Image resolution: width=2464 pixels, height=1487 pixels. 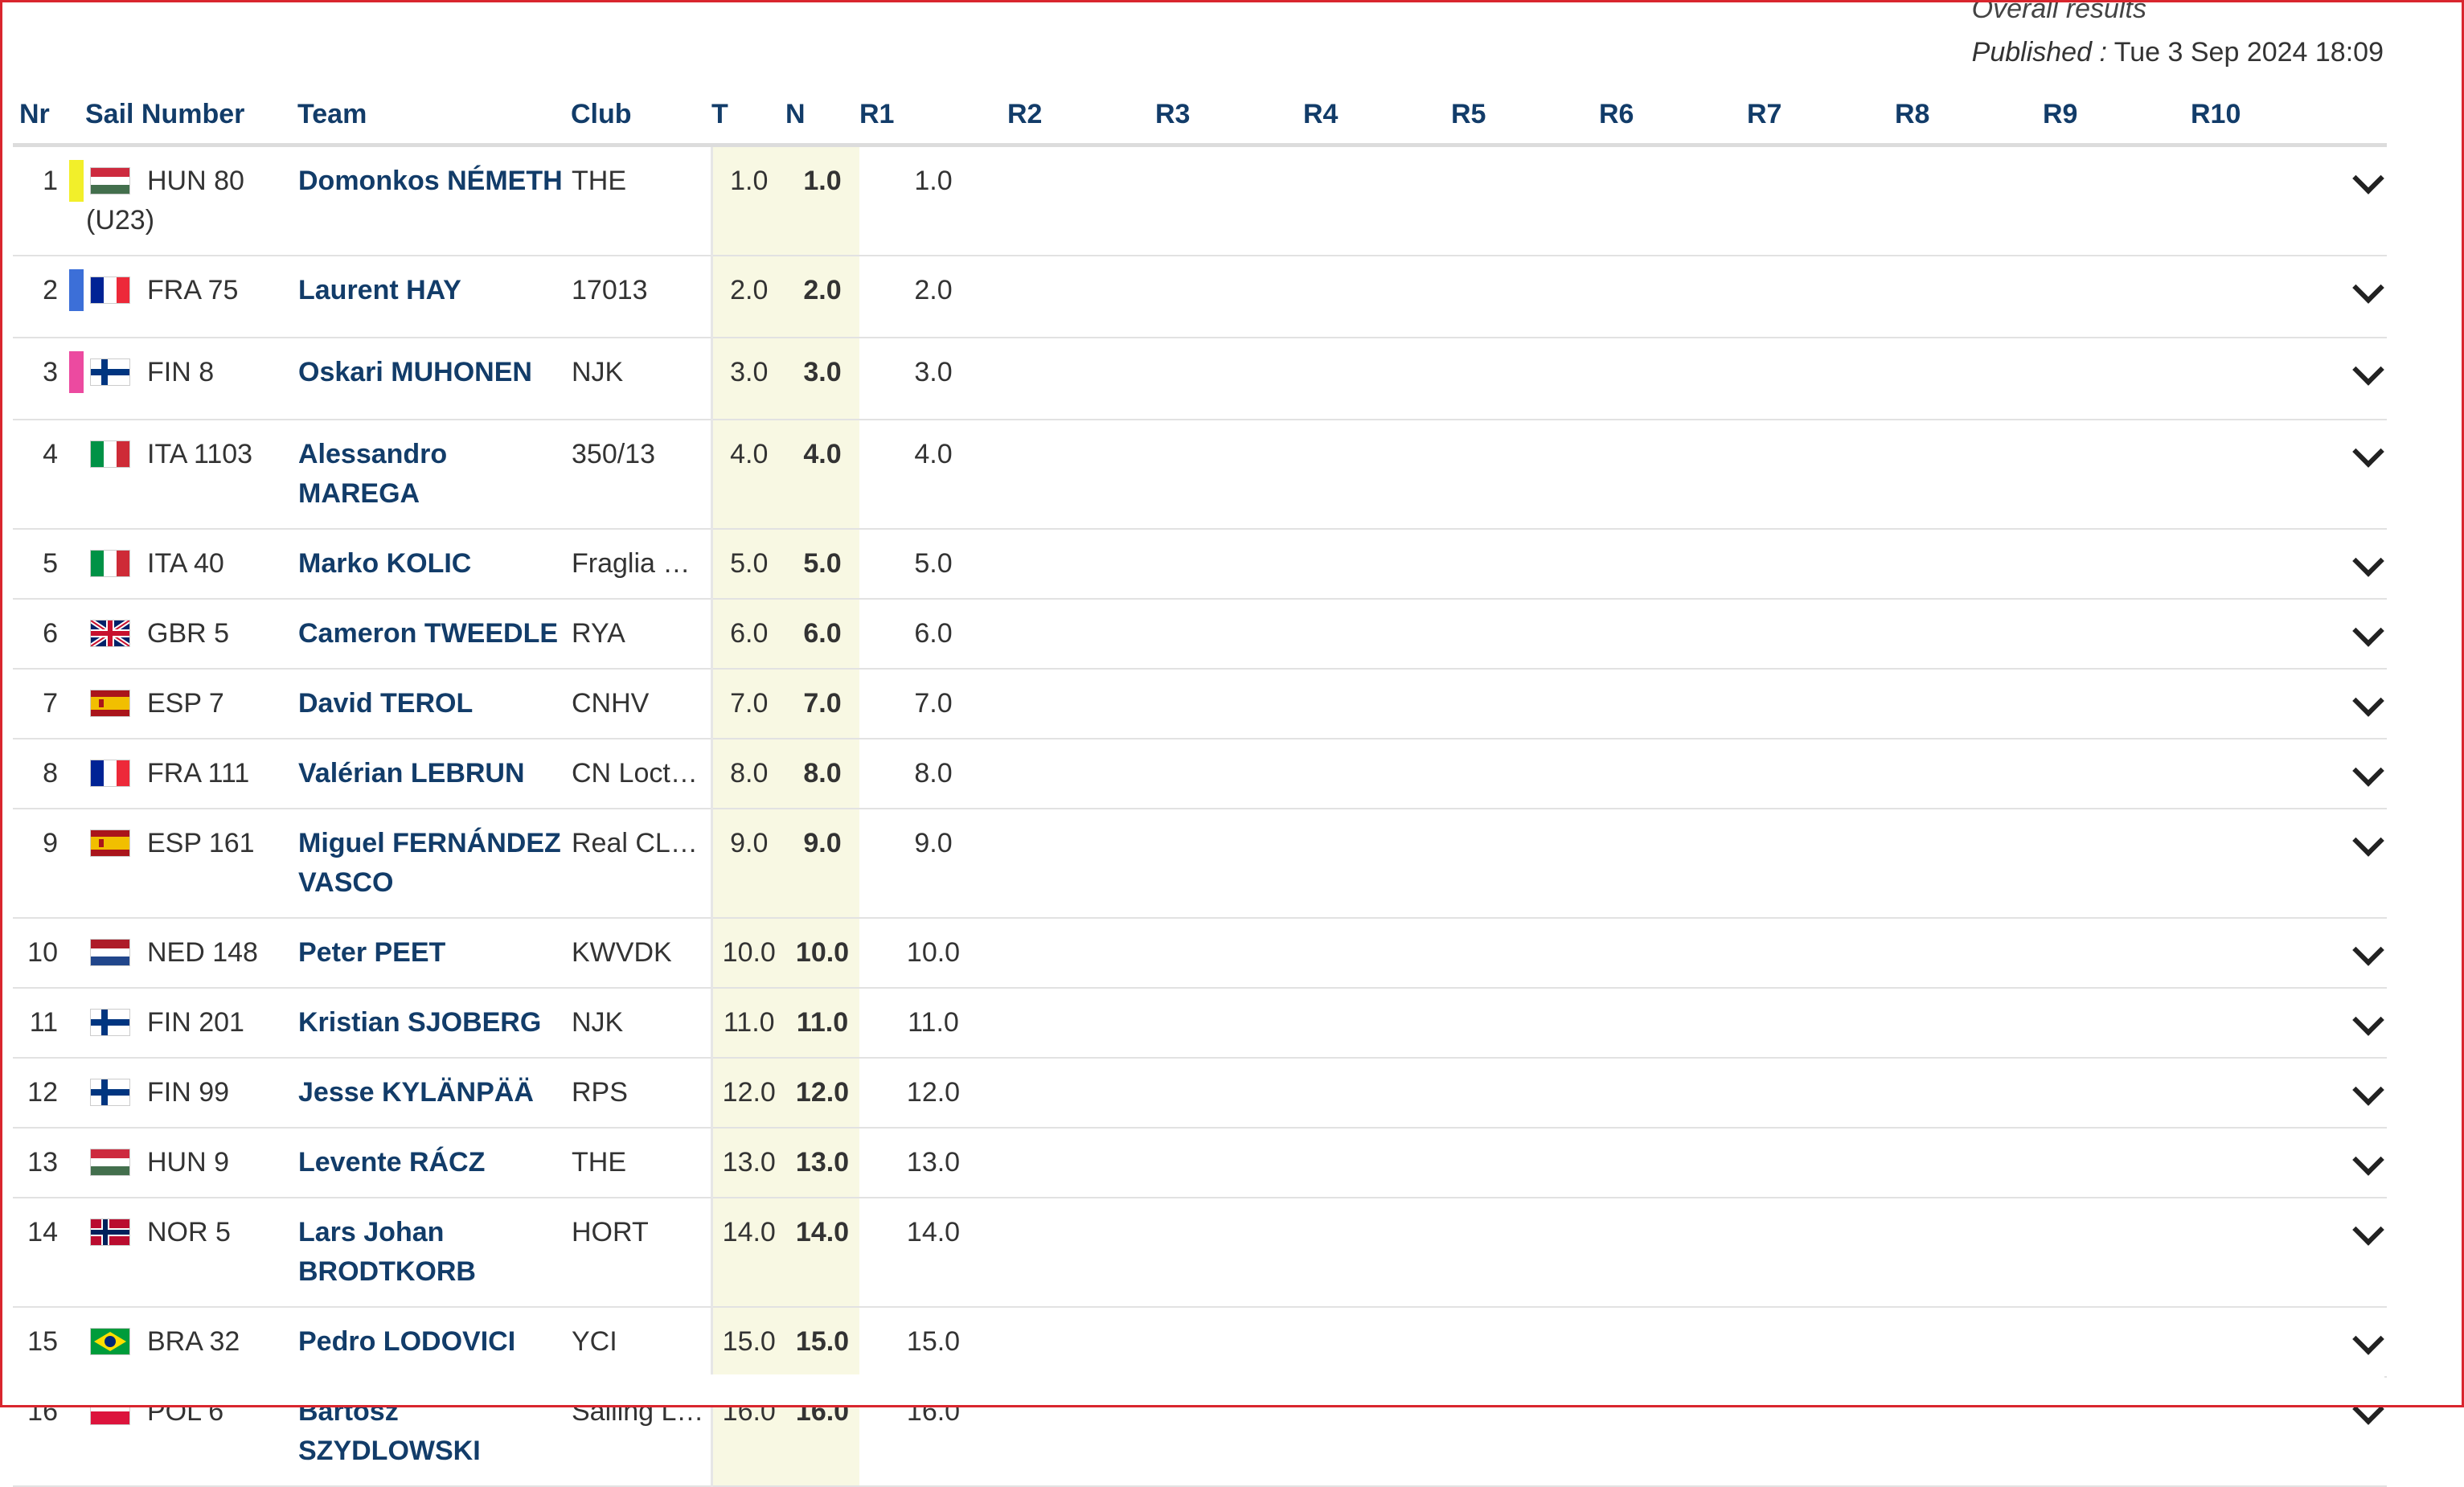 What do you see at coordinates (191, 116) in the screenshot?
I see `col-header-sail-number: Sail Number` at bounding box center [191, 116].